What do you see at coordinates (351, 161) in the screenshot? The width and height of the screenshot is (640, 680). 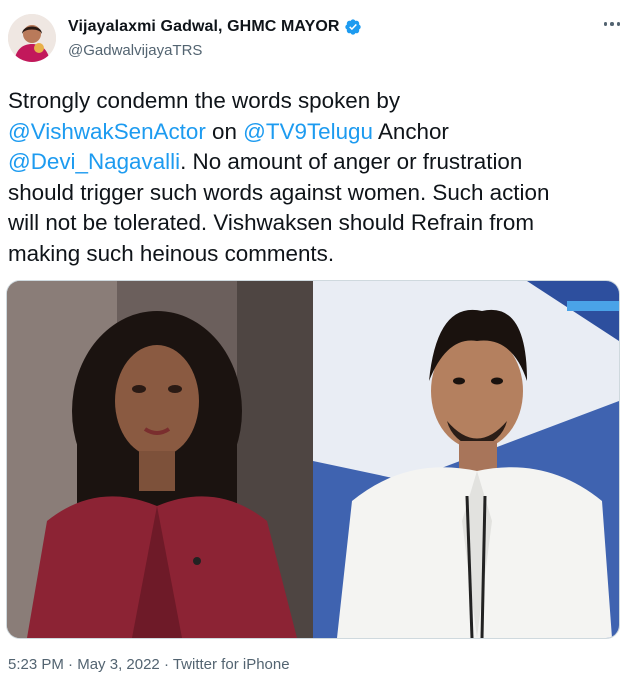 I see `tweet-text-segment: . No amount of anger or frustration` at bounding box center [351, 161].